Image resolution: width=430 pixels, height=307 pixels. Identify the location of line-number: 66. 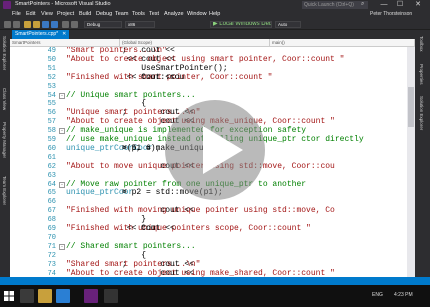
(51, 202).